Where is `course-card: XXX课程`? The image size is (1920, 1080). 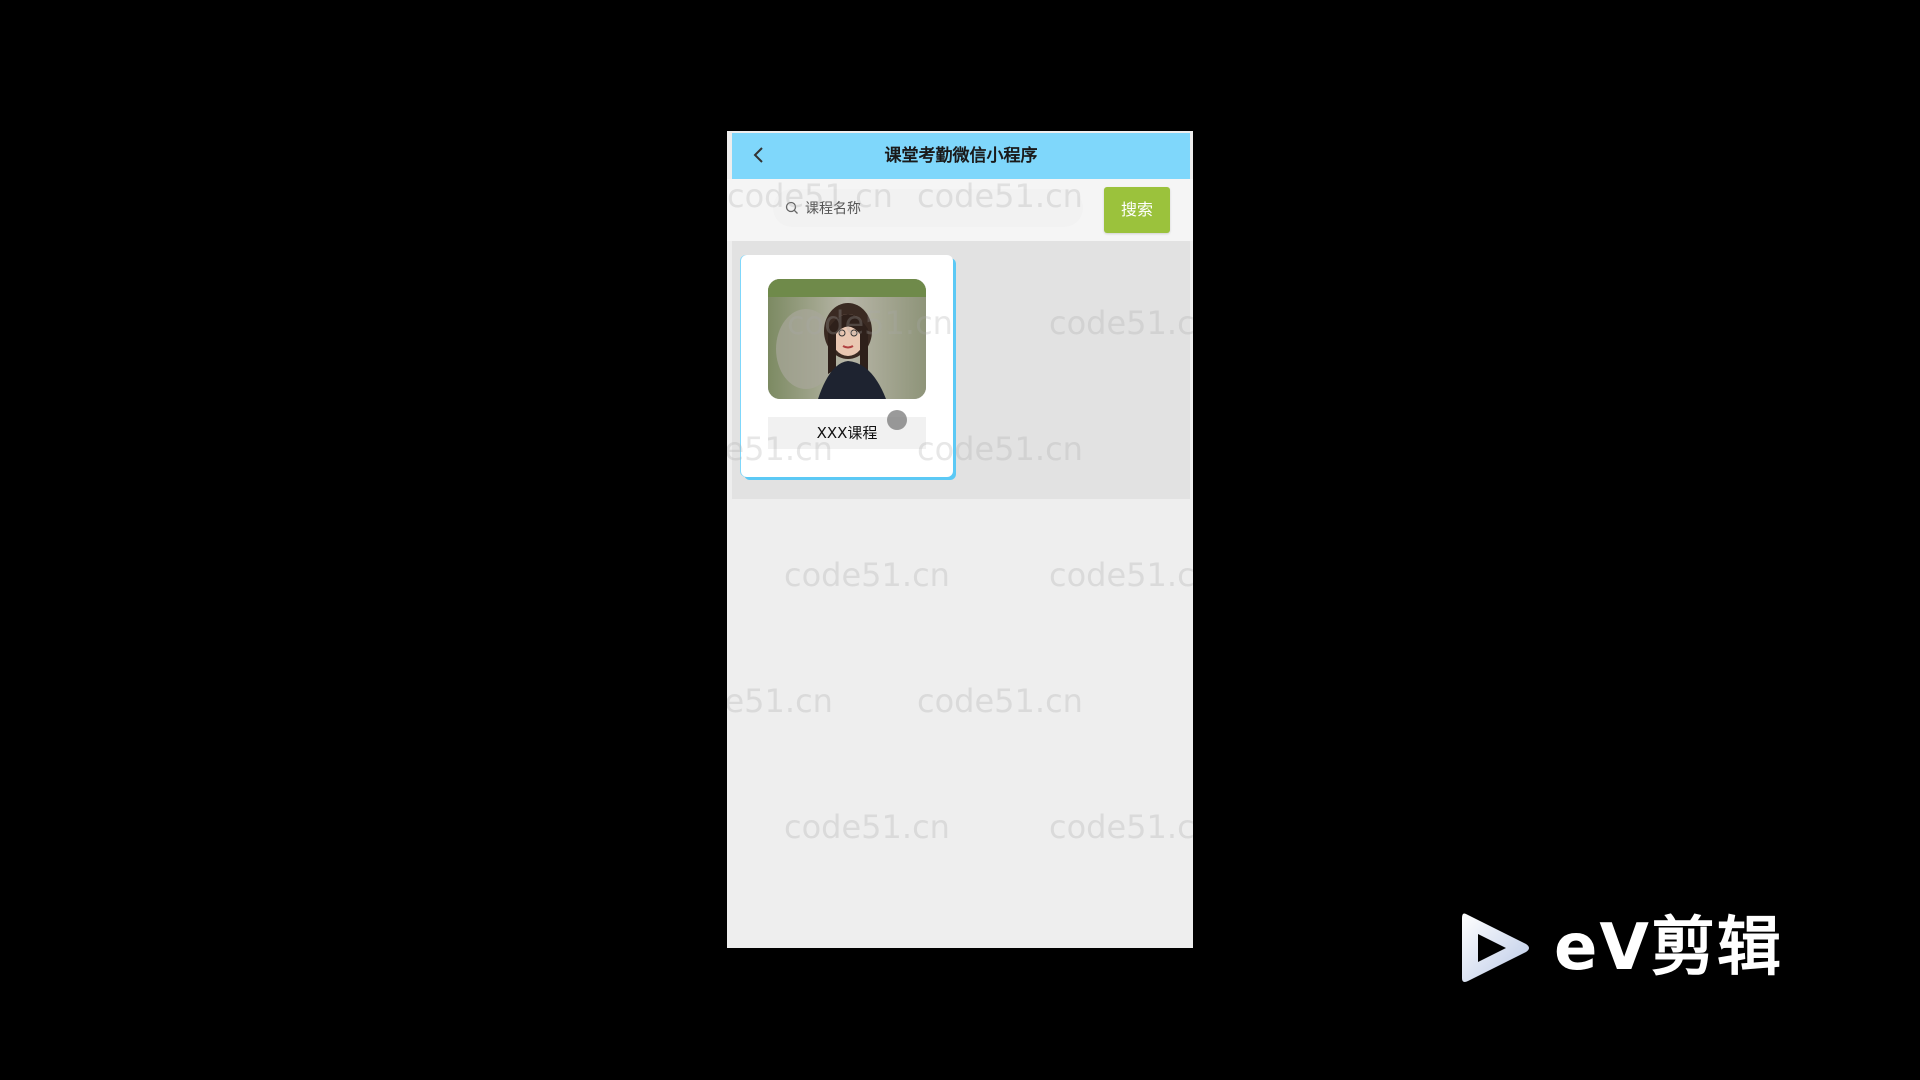
course-card: XXX课程 is located at coordinates (847, 366).